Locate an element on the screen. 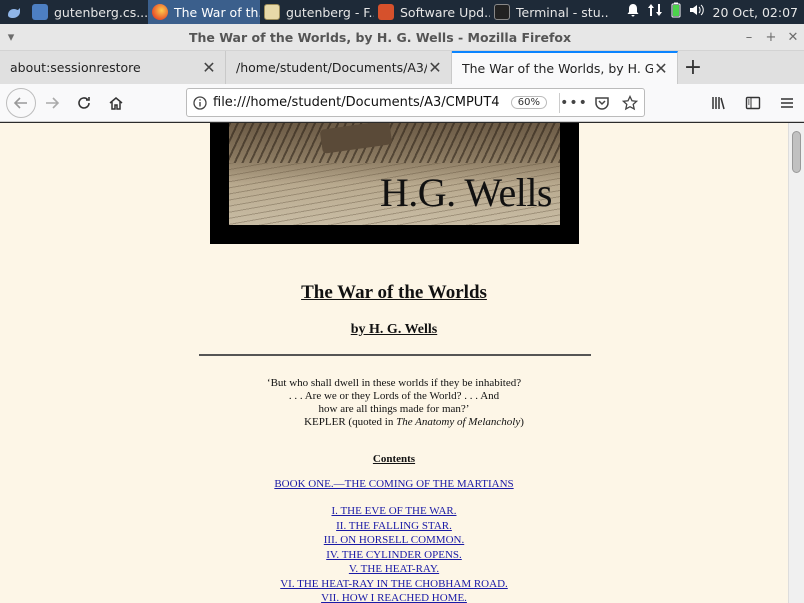 Image resolution: width=804 pixels, height=603 pixels. hamburger-menu-icon is located at coordinates (787, 103).